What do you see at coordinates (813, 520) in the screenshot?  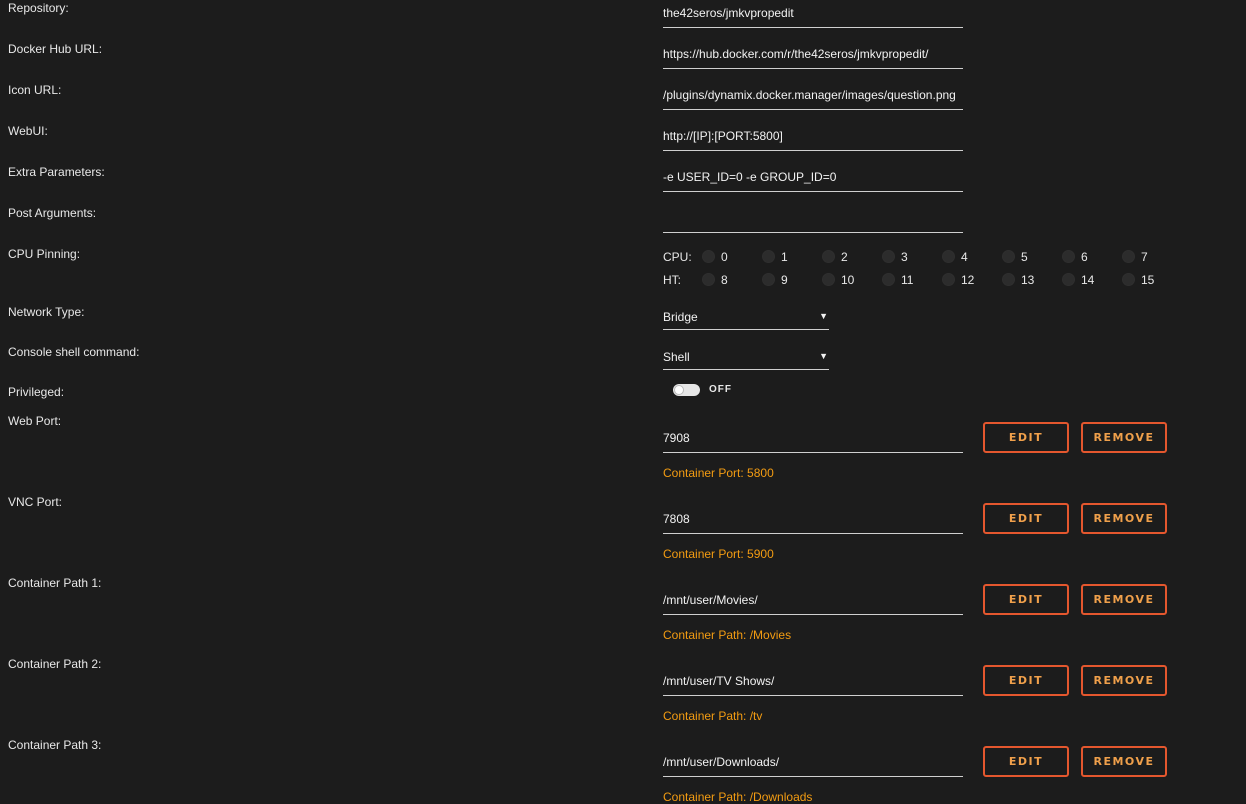 I see `vnc-port-input: 7808` at bounding box center [813, 520].